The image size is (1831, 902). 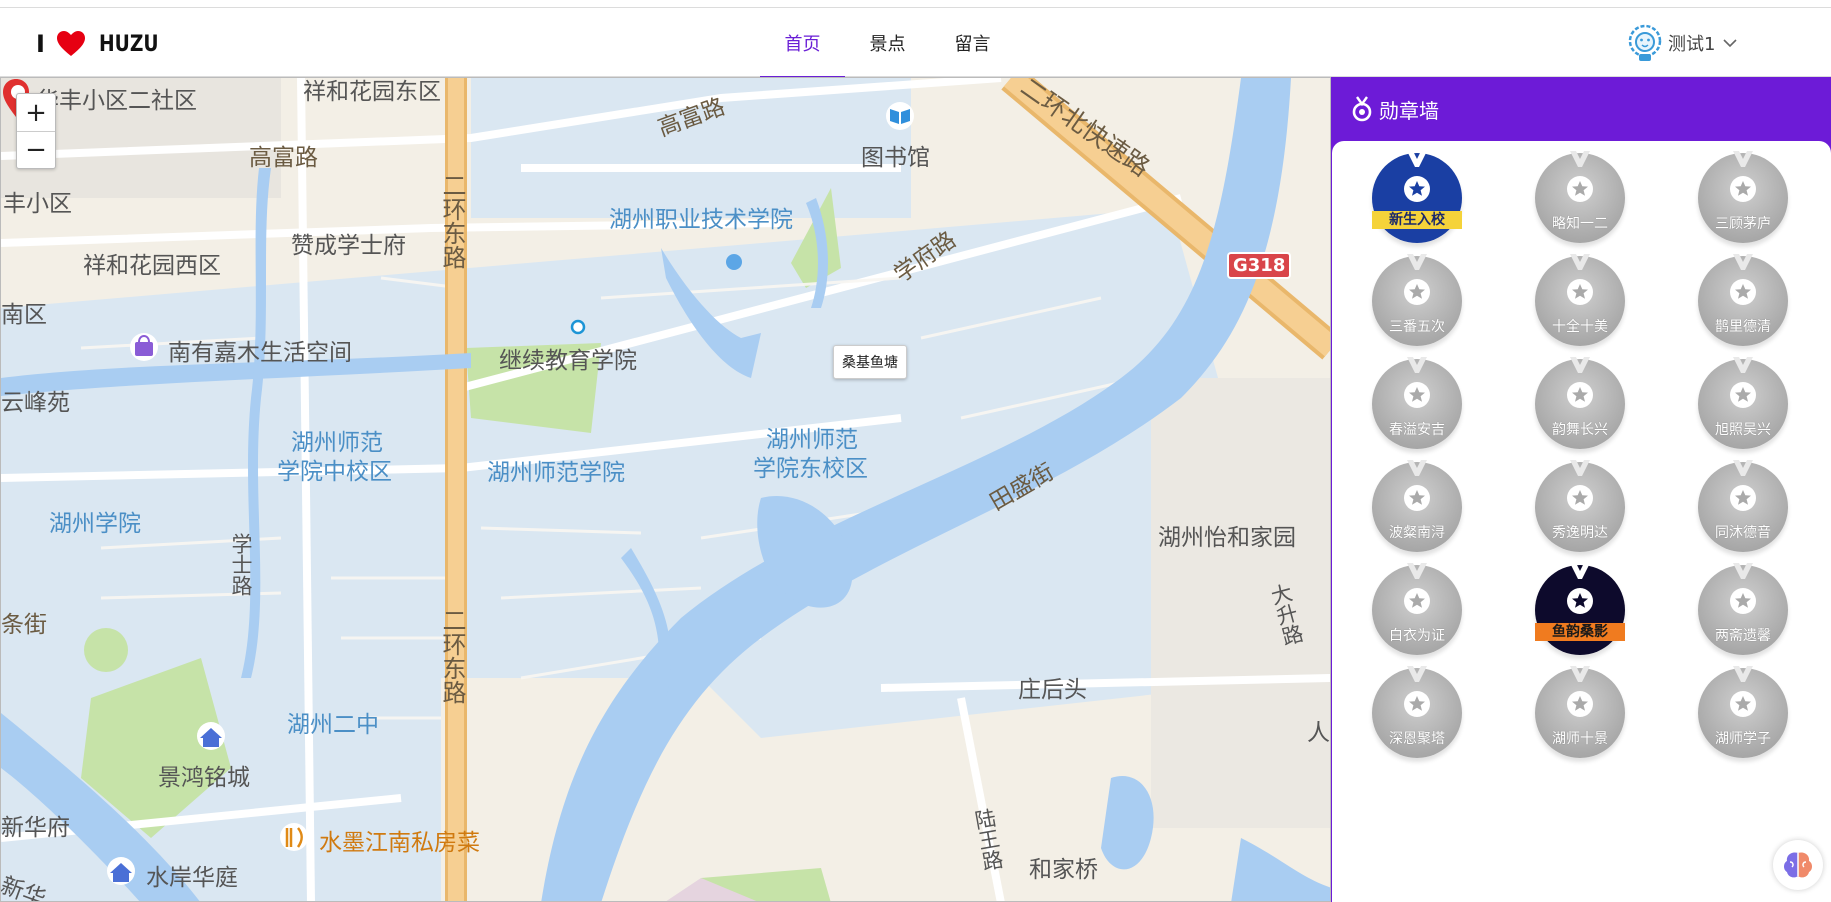 What do you see at coordinates (1730, 43) in the screenshot?
I see `chevron-down-icon` at bounding box center [1730, 43].